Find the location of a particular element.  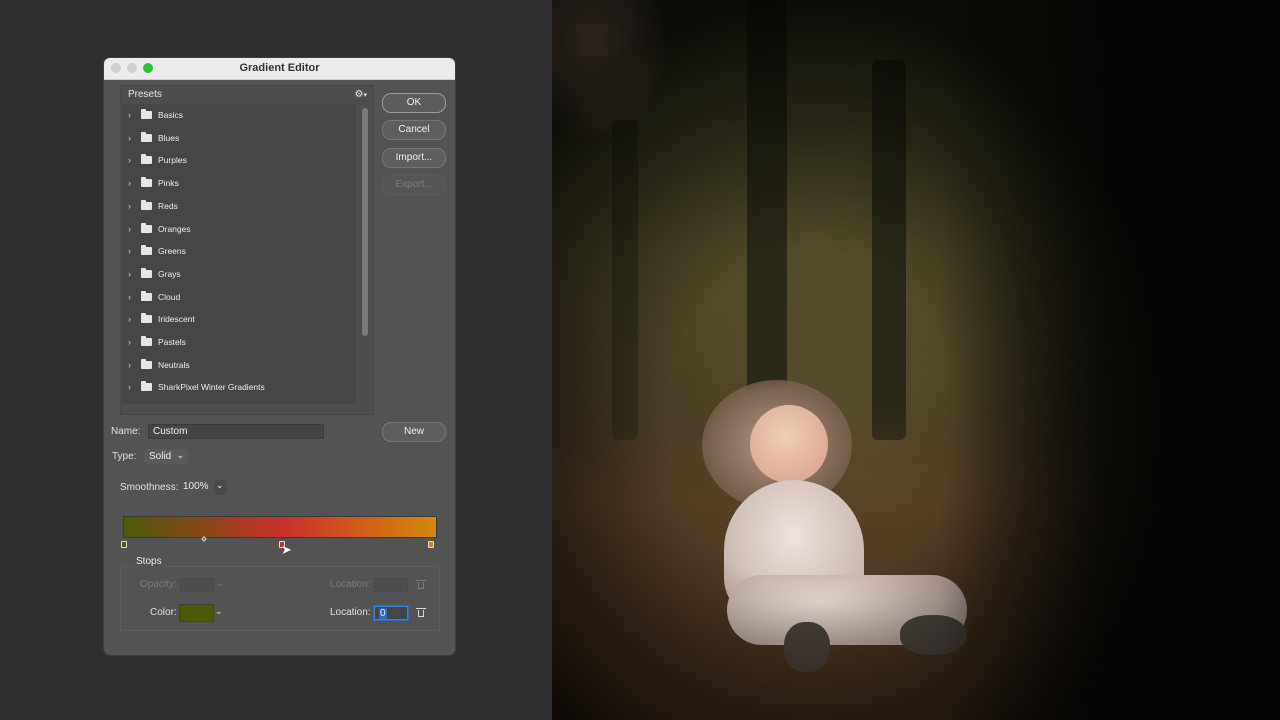

preset-folder-item: › Cloud is located at coordinates (239, 297).